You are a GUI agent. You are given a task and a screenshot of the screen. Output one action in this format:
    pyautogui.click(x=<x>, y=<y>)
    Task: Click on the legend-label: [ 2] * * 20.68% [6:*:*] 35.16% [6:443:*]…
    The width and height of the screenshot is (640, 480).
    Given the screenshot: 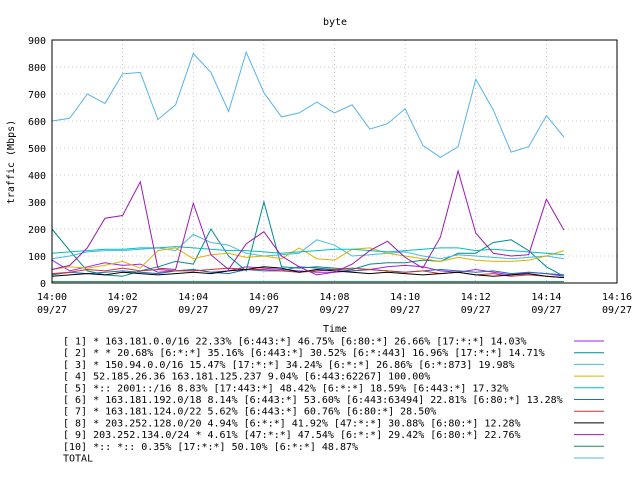 What is the action you would take?
    pyautogui.click(x=304, y=353)
    